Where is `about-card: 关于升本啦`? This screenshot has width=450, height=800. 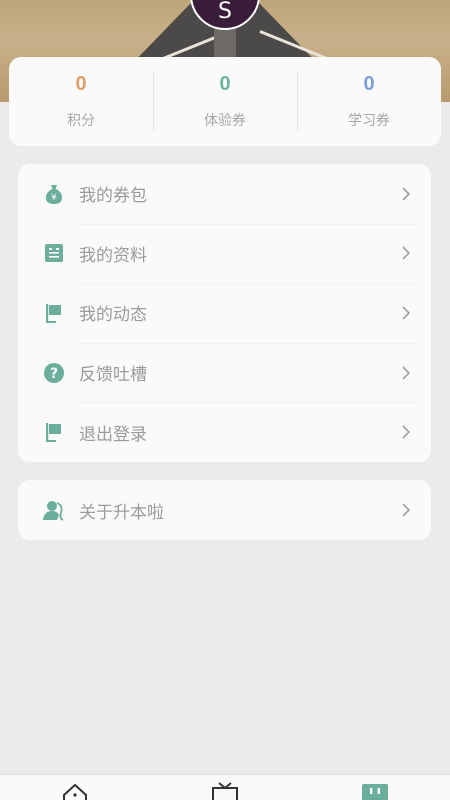 about-card: 关于升本啦 is located at coordinates (224, 510).